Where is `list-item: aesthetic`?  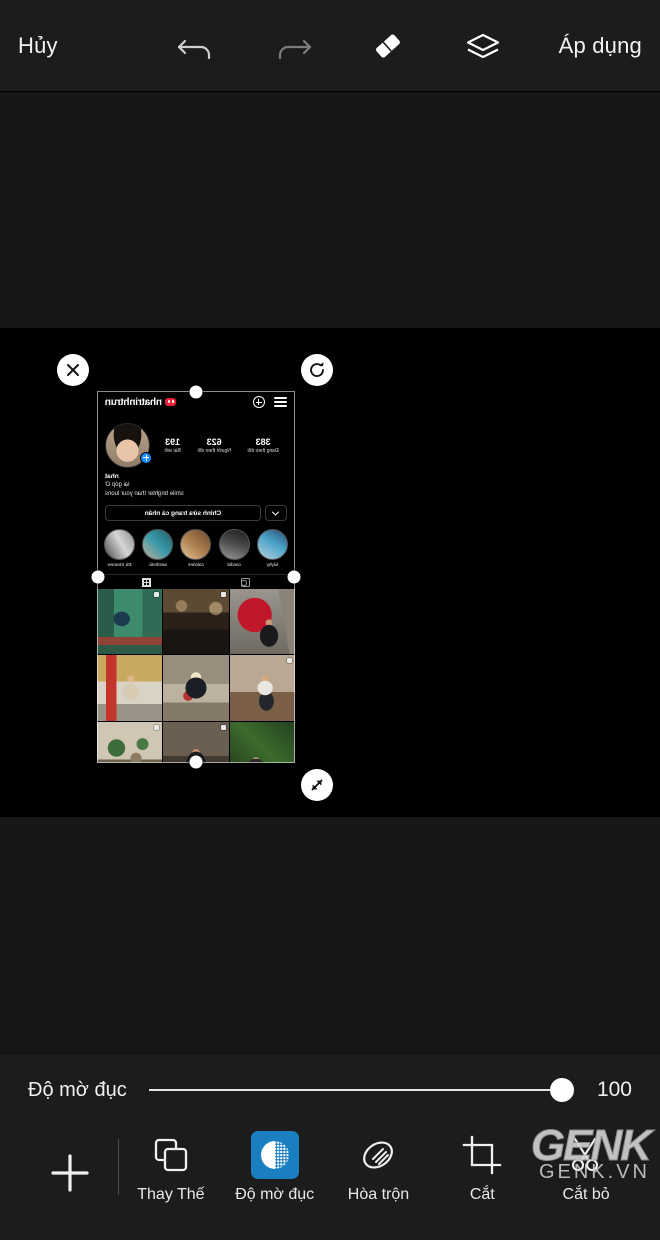
list-item: aesthetic is located at coordinates (158, 548).